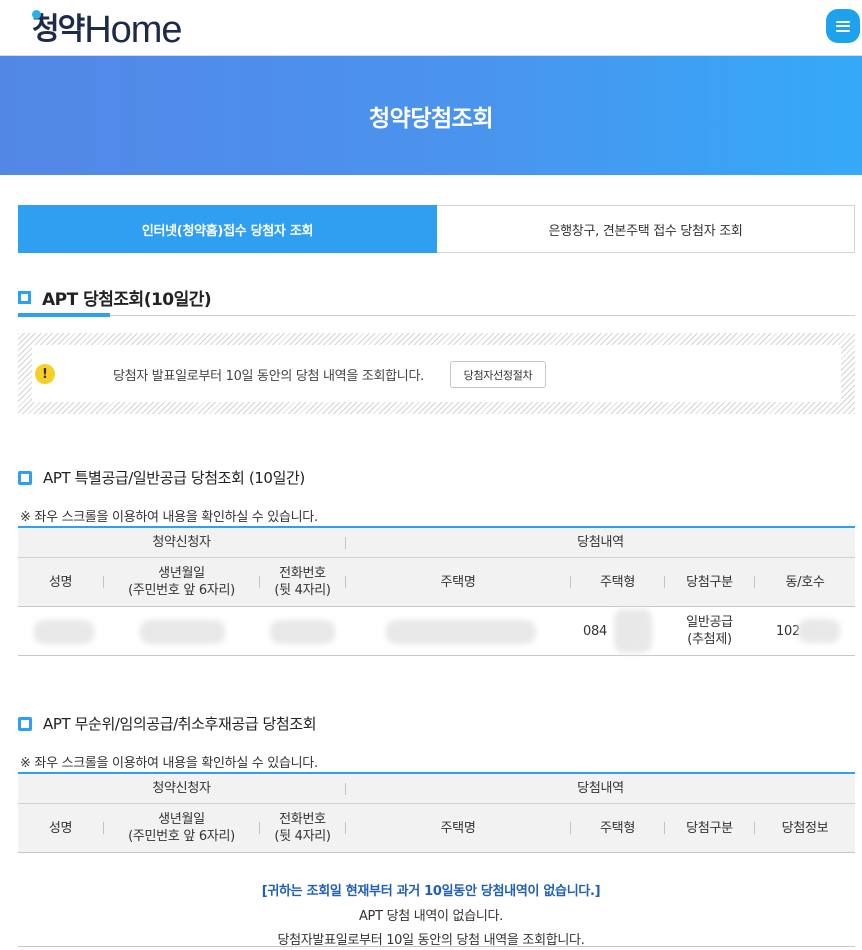  Describe the element at coordinates (127, 300) in the screenshot. I see `section-title-text: APT 당첨조회(10일간)` at that location.